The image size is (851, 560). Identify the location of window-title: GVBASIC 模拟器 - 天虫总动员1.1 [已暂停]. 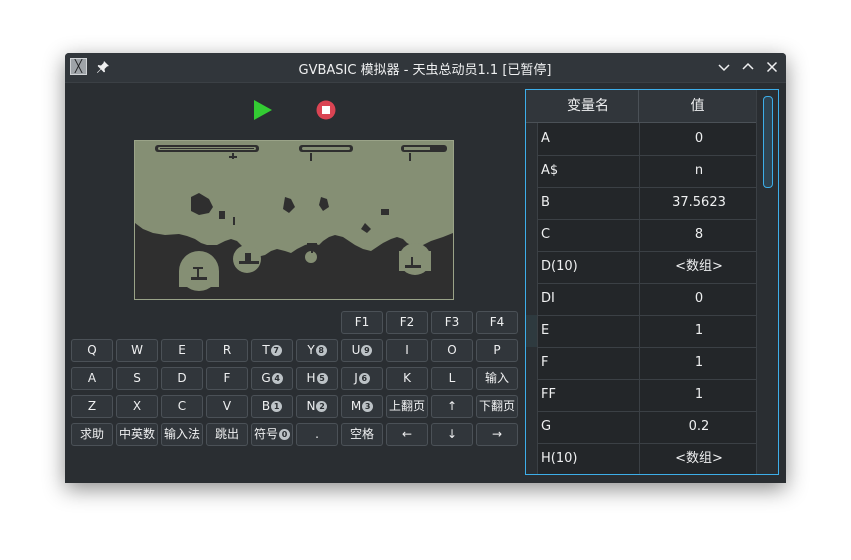
(425, 70).